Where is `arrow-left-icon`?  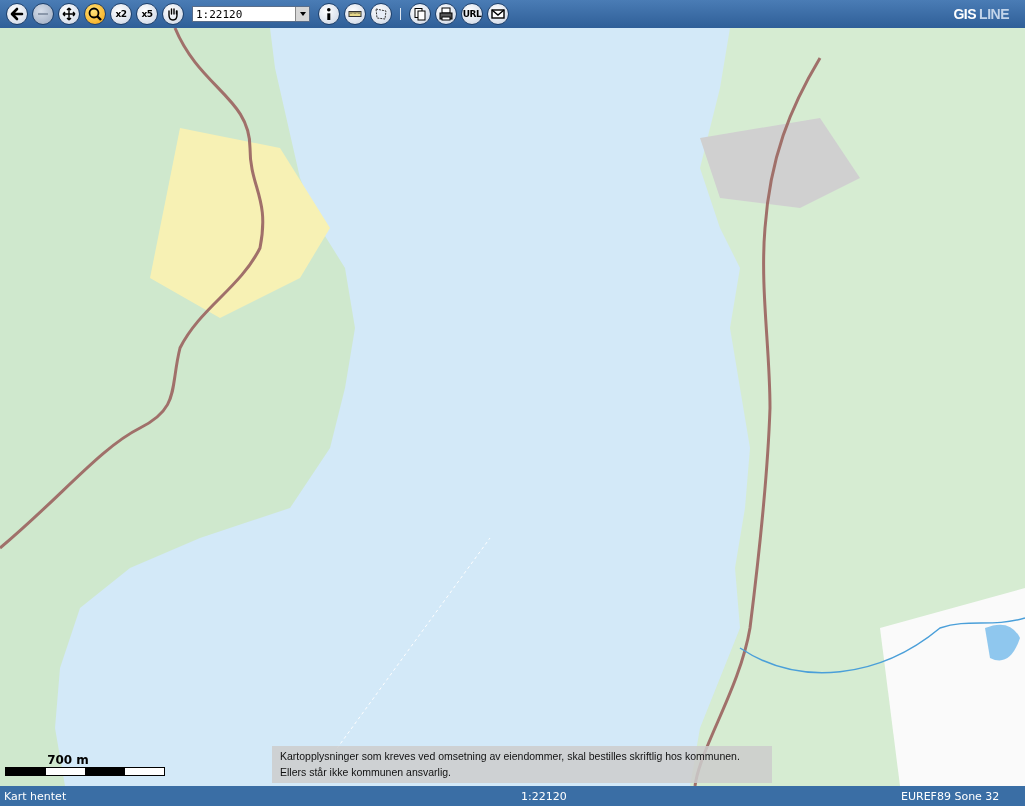
arrow-left-icon is located at coordinates (17, 14).